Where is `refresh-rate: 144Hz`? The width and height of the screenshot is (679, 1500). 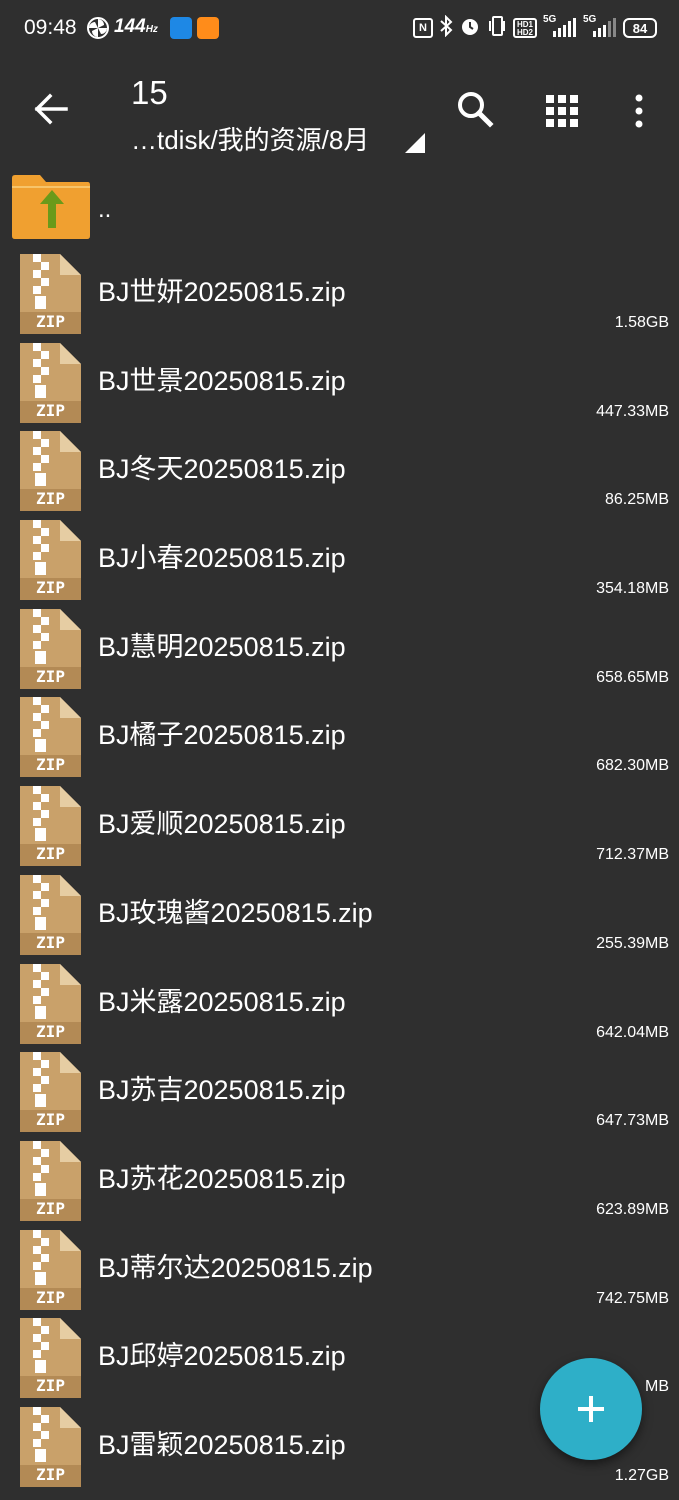
refresh-rate: 144Hz is located at coordinates (136, 27).